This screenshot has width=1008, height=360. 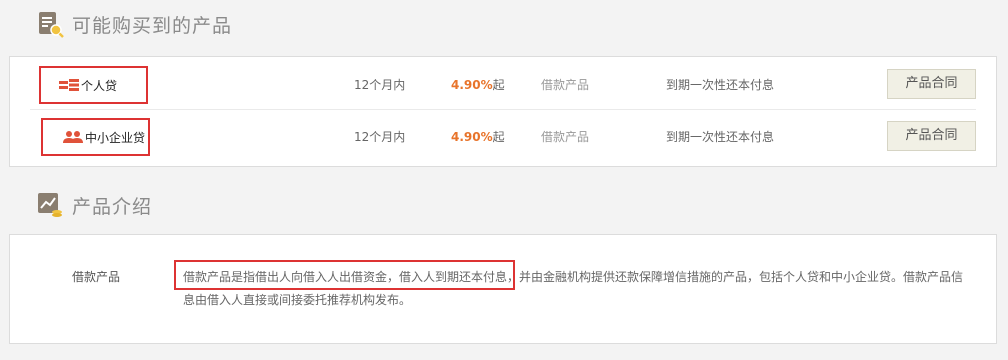 I want to click on section-header-products: 可能购买到的产品, so click(x=134, y=24).